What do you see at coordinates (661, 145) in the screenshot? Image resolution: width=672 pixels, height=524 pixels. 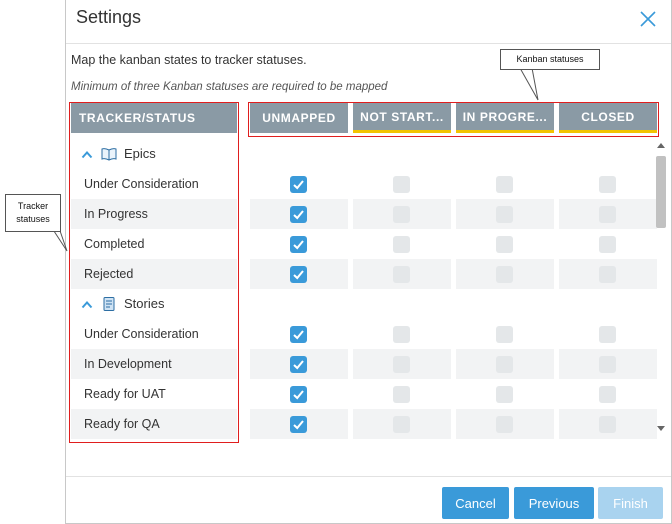 I see `scroll-up-arrow-icon` at bounding box center [661, 145].